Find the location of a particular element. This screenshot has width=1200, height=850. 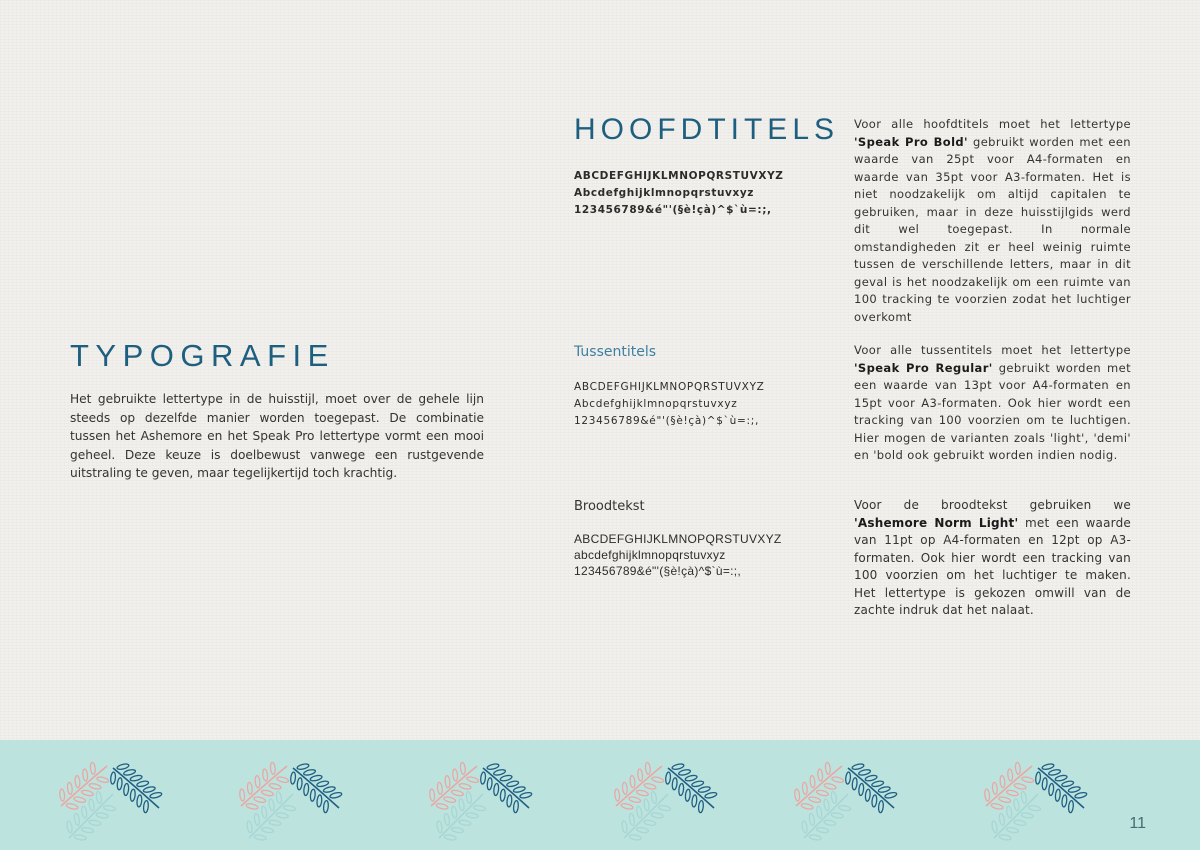

font-name: 'Ashemore Norm Light' is located at coordinates (936, 522).